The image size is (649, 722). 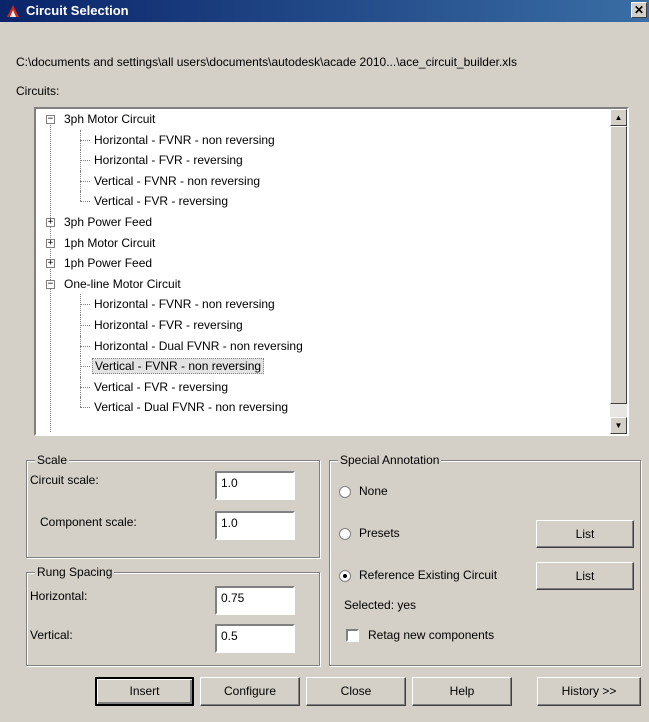 I want to click on tree-category: One-line Motor Circuit, so click(x=122, y=284).